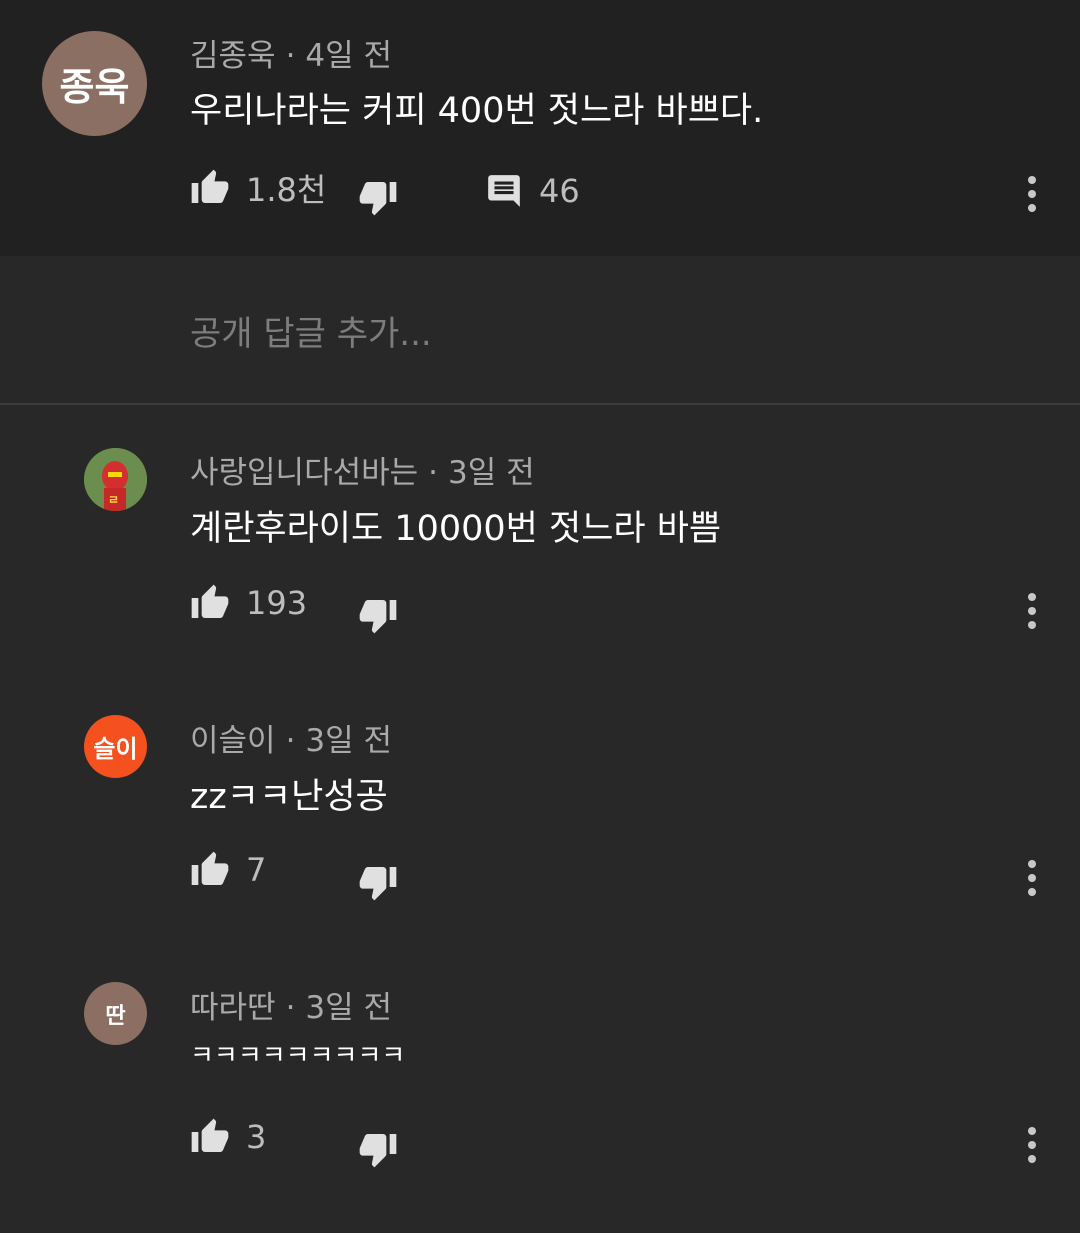  What do you see at coordinates (233, 1008) in the screenshot?
I see `author-name: 따라딴` at bounding box center [233, 1008].